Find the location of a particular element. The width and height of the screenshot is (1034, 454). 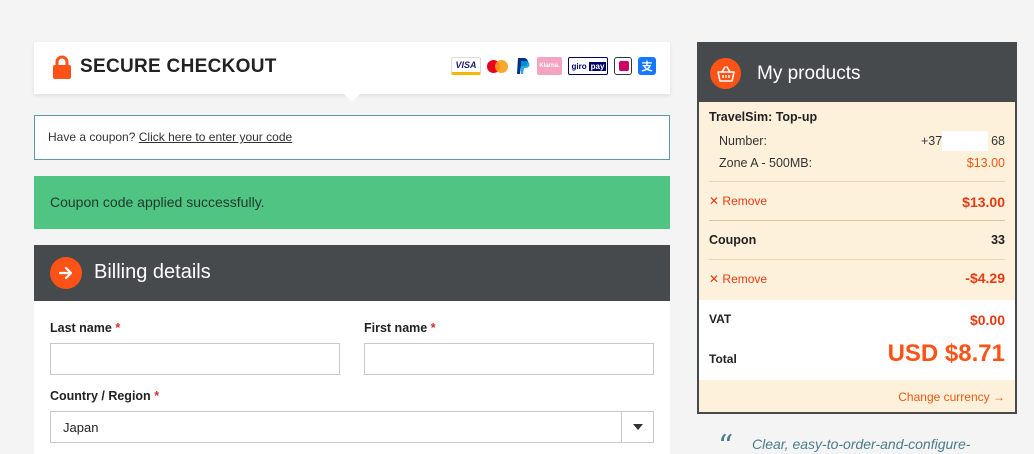

alipay-icon: 支 is located at coordinates (647, 66).